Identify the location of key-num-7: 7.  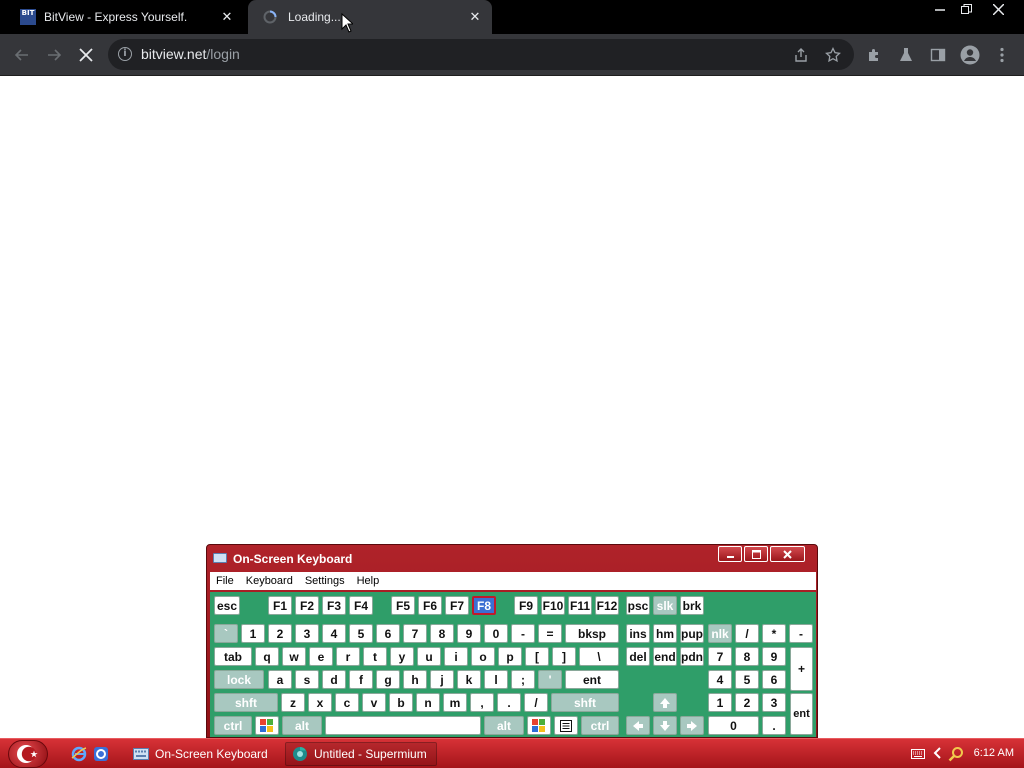
(720, 656).